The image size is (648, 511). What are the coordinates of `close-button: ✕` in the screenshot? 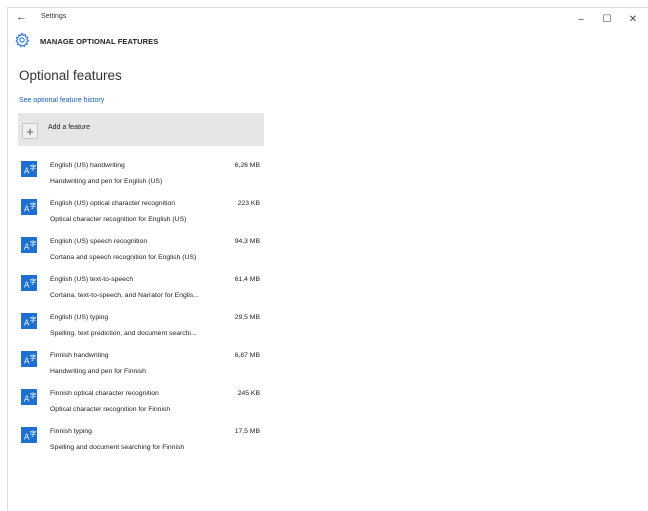 It's located at (633, 19).